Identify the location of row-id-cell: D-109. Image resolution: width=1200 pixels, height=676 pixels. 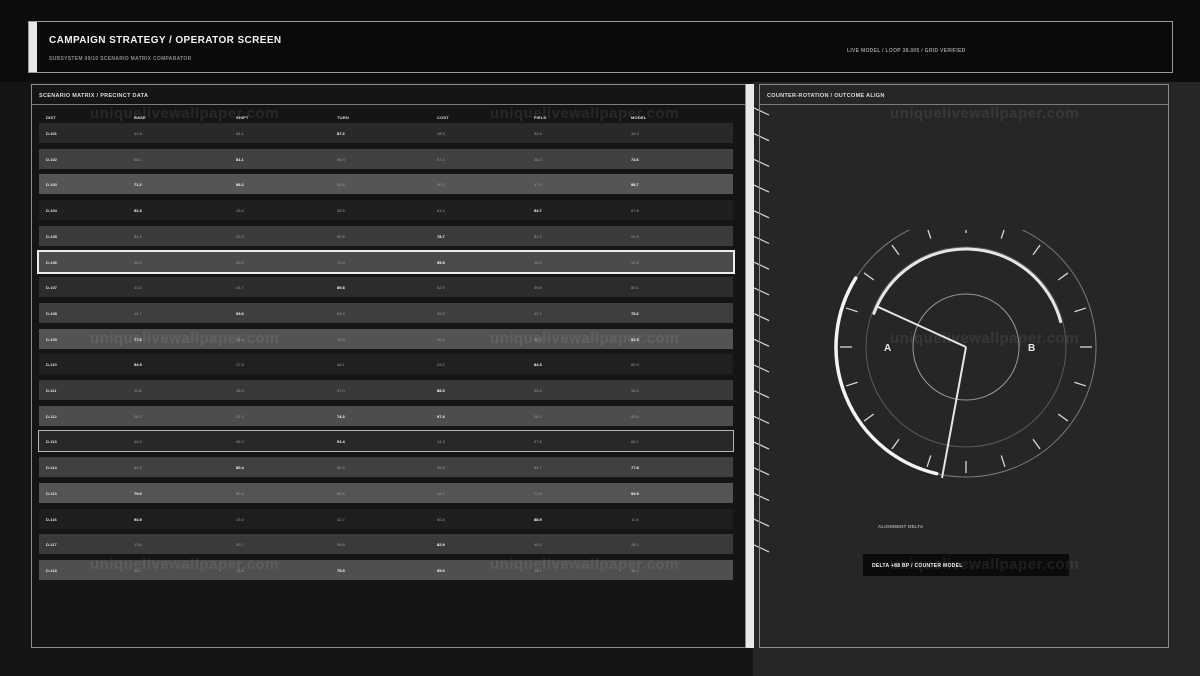
(51, 339).